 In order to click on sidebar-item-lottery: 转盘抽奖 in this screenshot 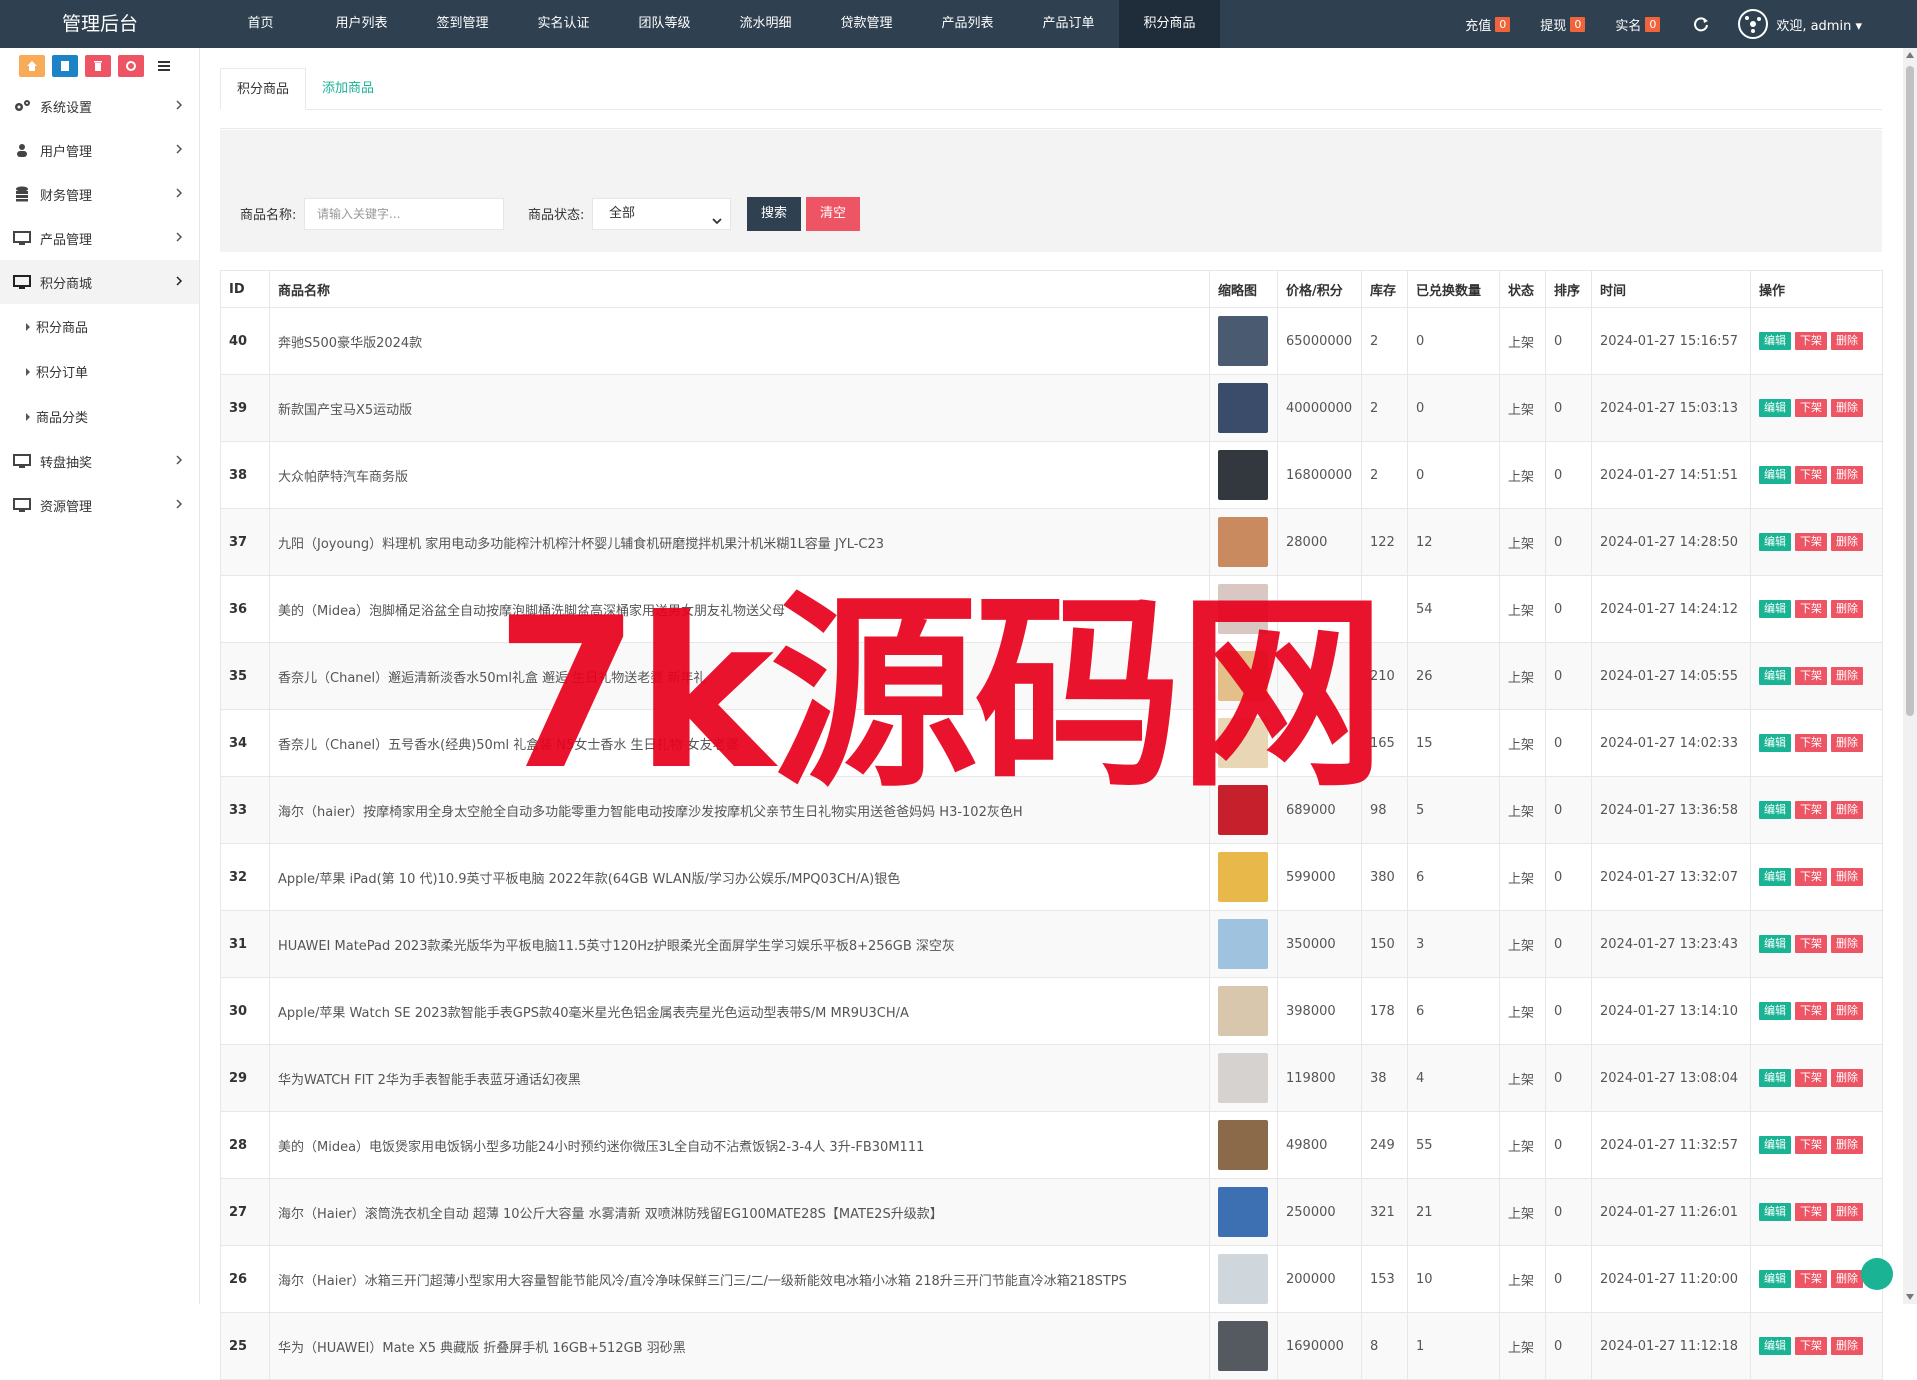, I will do `click(99, 461)`.